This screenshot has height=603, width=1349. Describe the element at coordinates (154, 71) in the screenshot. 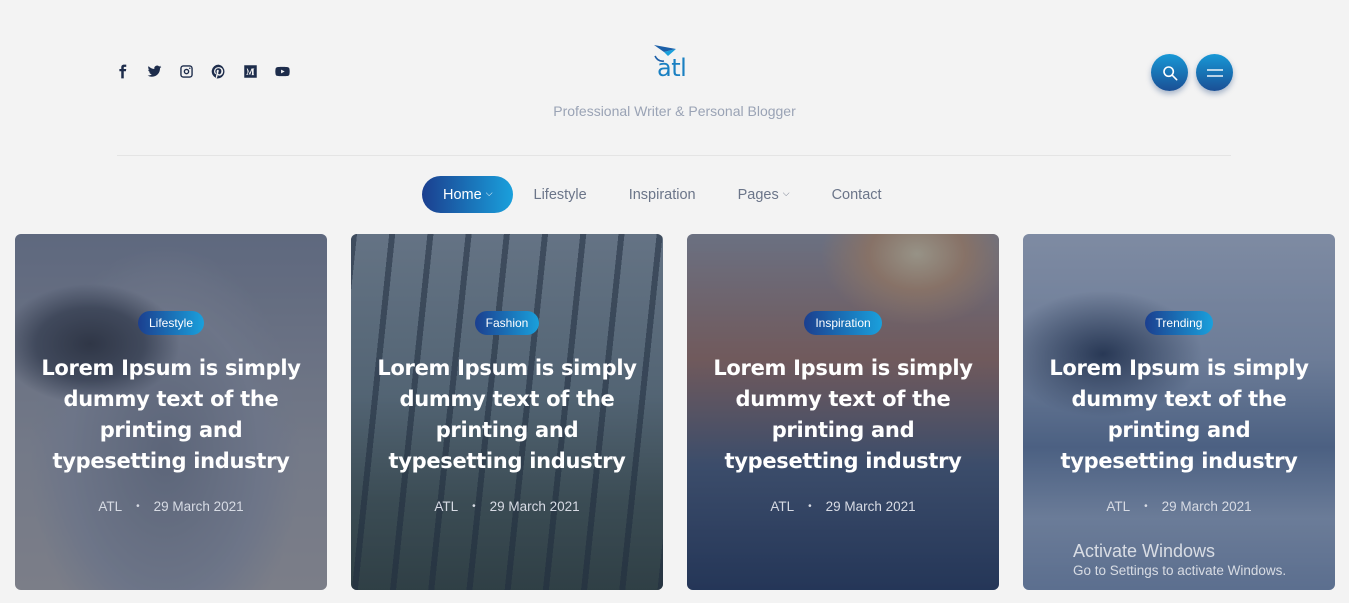

I see `twitter-icon` at that location.